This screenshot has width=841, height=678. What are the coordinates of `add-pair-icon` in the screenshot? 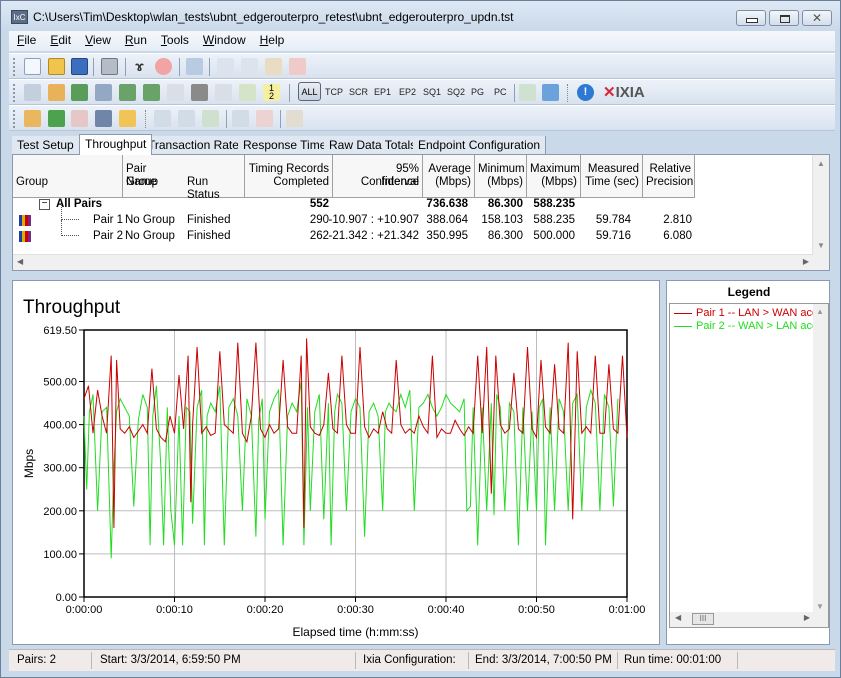 It's located at (32, 92).